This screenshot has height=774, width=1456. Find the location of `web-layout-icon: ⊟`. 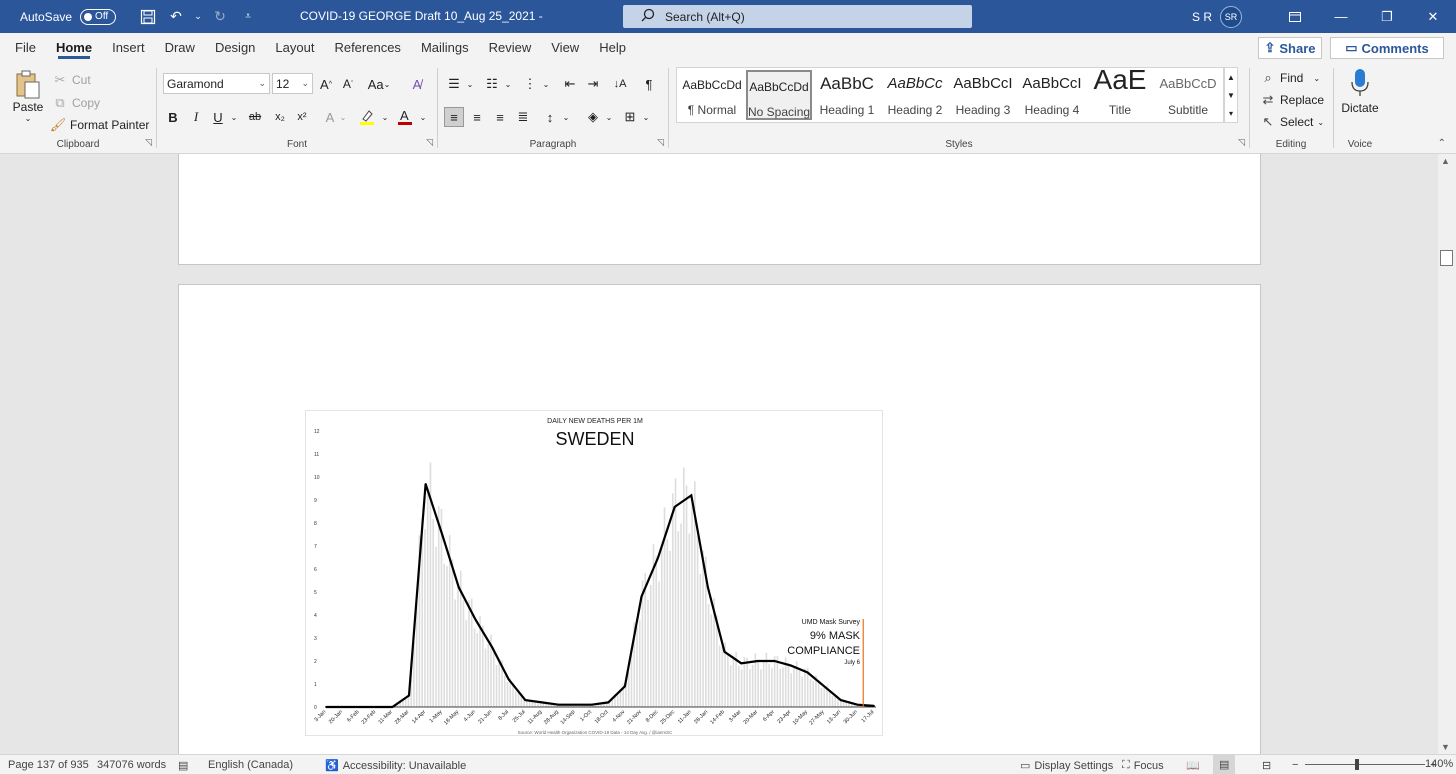

web-layout-icon: ⊟ is located at coordinates (1266, 765).